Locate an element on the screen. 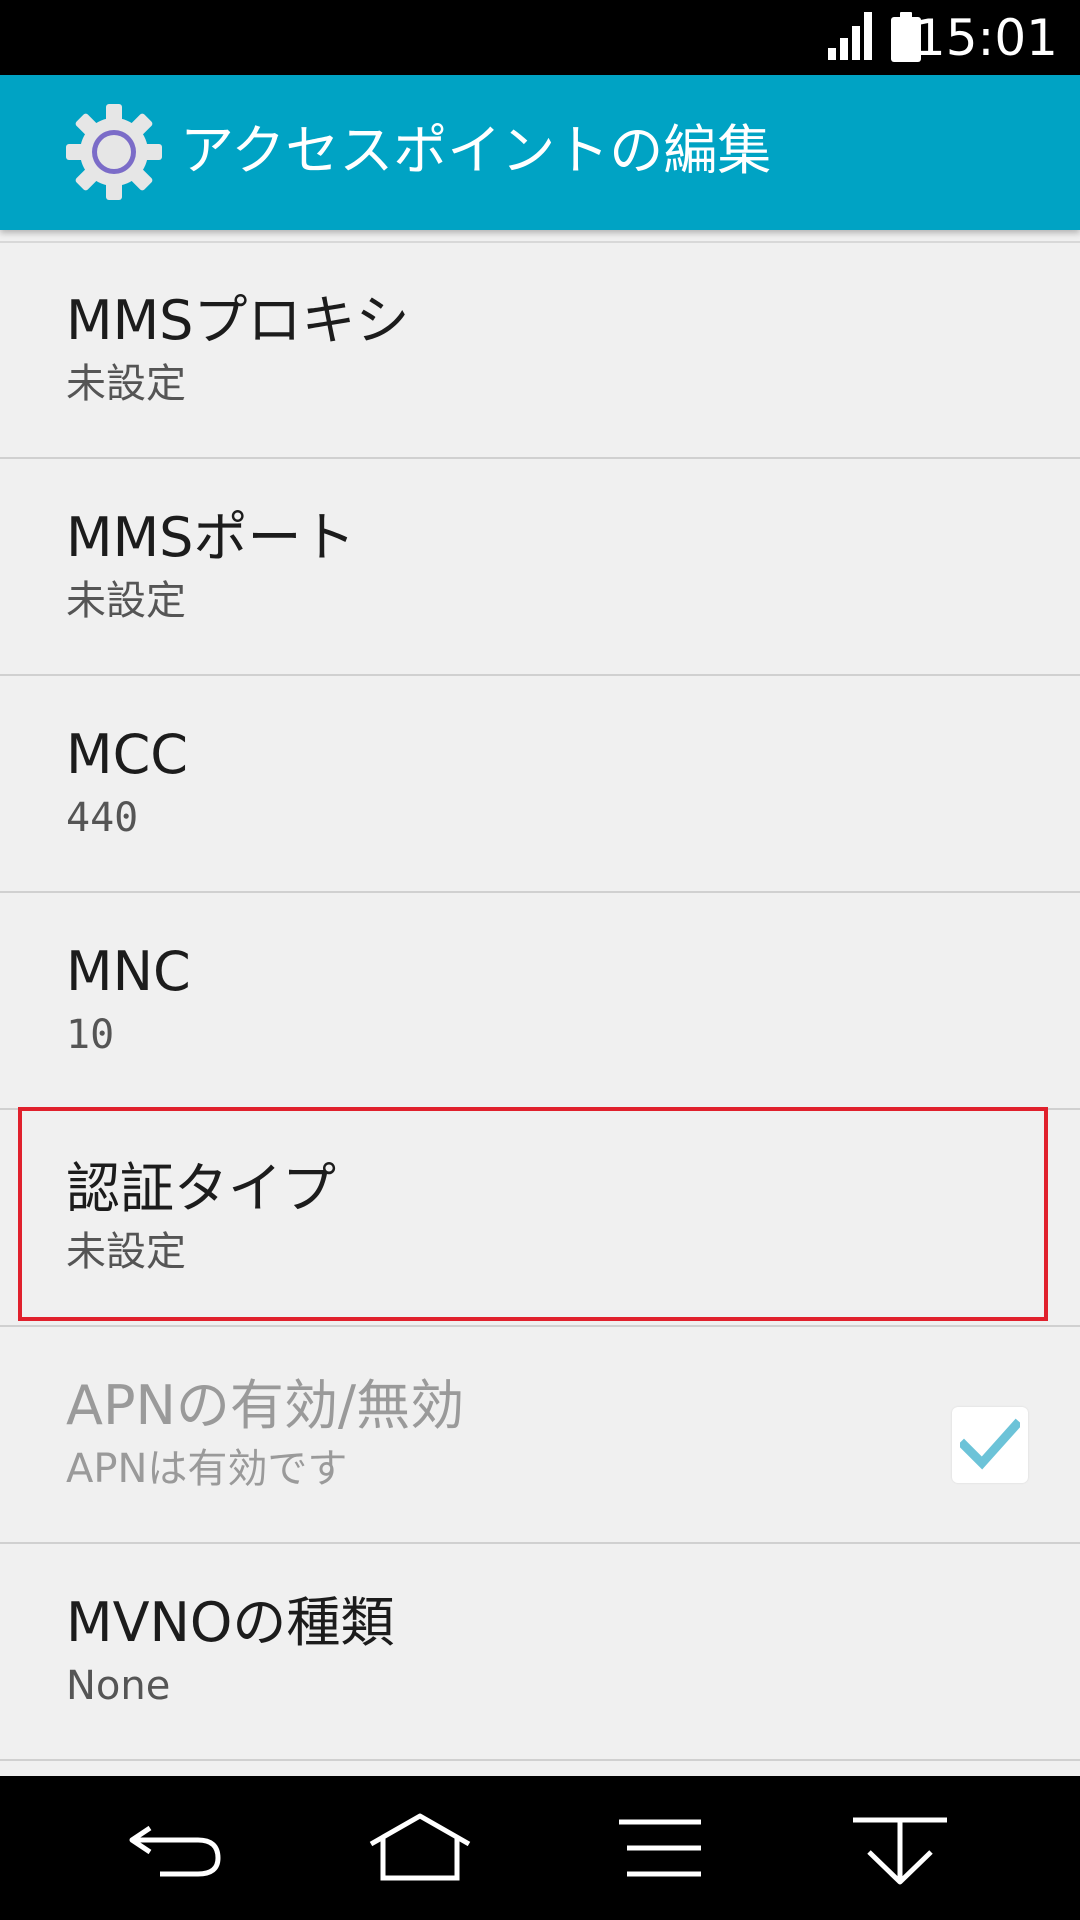 This screenshot has width=1080, height=1920. signal-icon is located at coordinates (850, 36).